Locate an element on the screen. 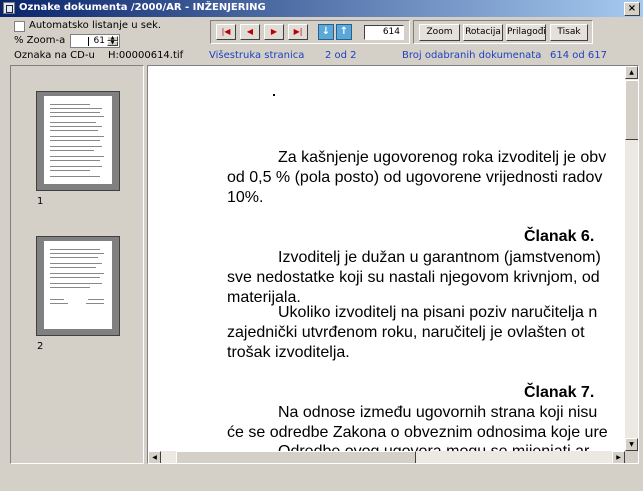 The image size is (643, 491). zoom-value: 61 is located at coordinates (99, 41).